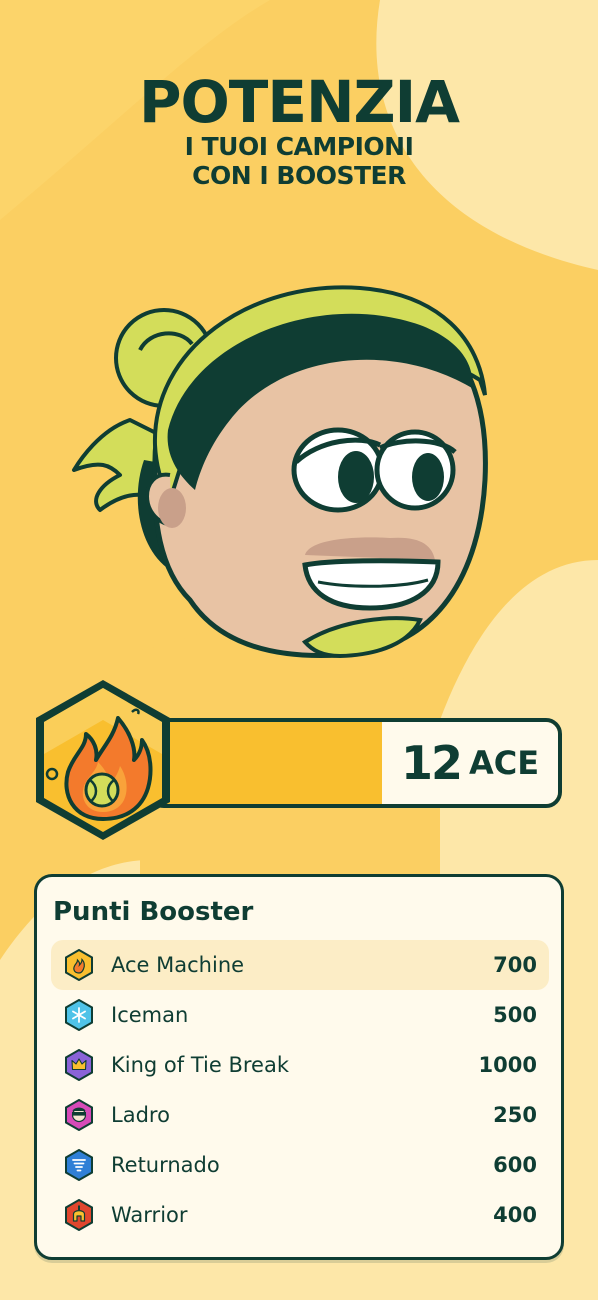  I want to click on ace-counter-value-box: 12 ACE, so click(470, 763).